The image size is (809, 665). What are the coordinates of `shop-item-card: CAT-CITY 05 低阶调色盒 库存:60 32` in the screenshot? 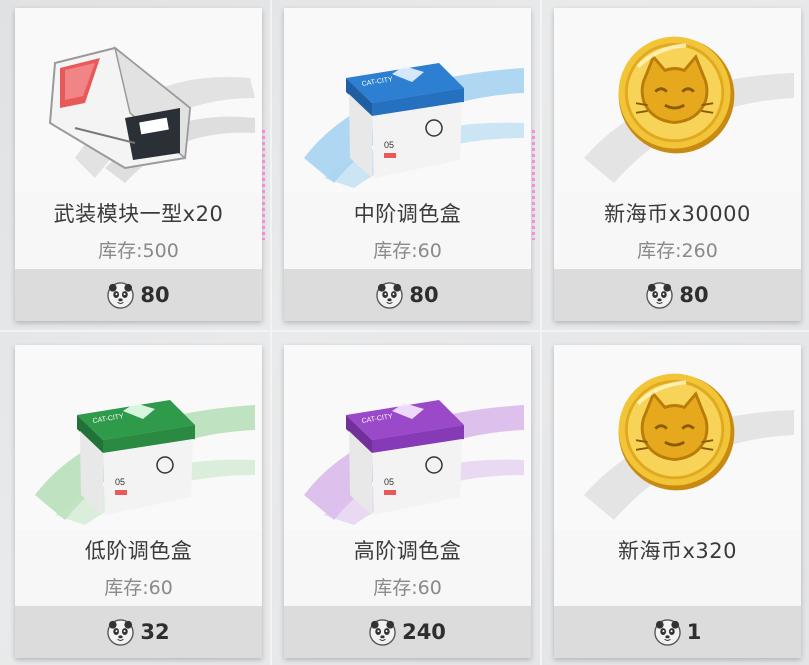 It's located at (138, 501).